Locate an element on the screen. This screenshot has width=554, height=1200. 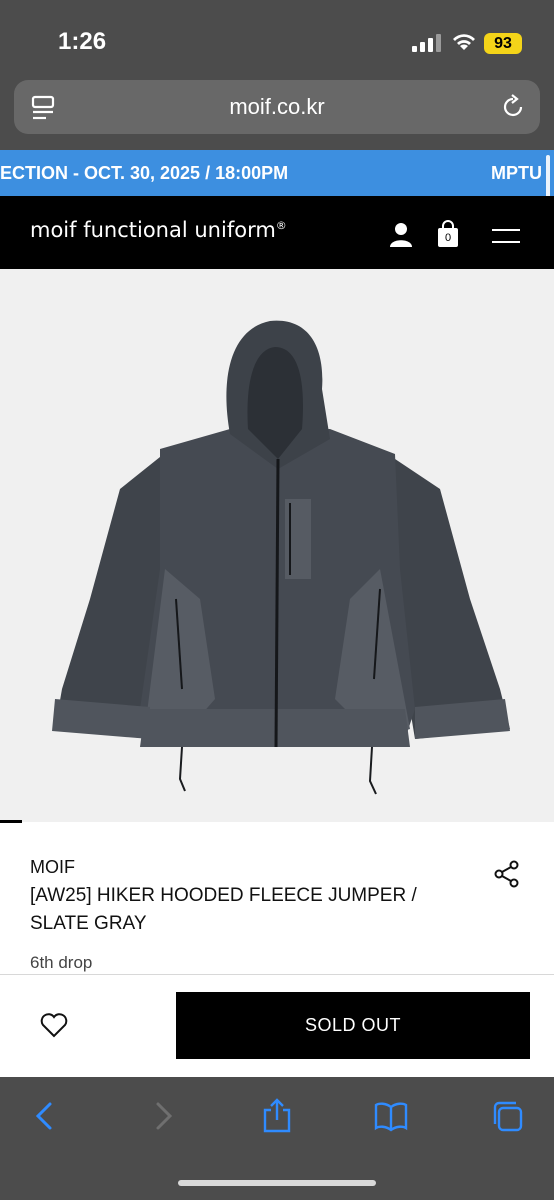
page-menu-icon is located at coordinates (43, 108).